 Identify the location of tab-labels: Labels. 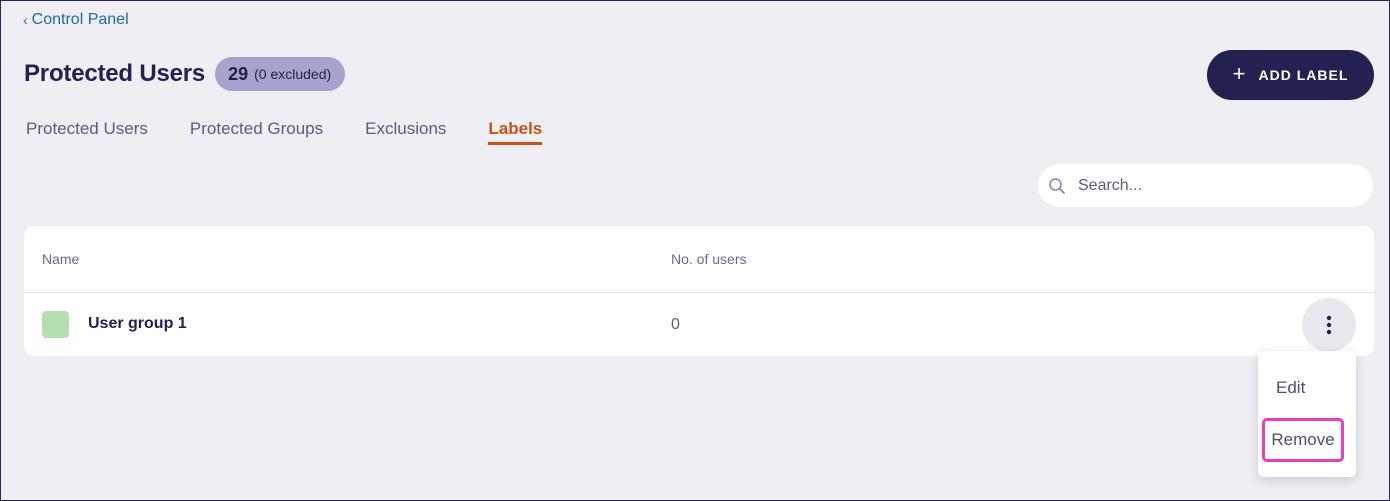
(515, 132).